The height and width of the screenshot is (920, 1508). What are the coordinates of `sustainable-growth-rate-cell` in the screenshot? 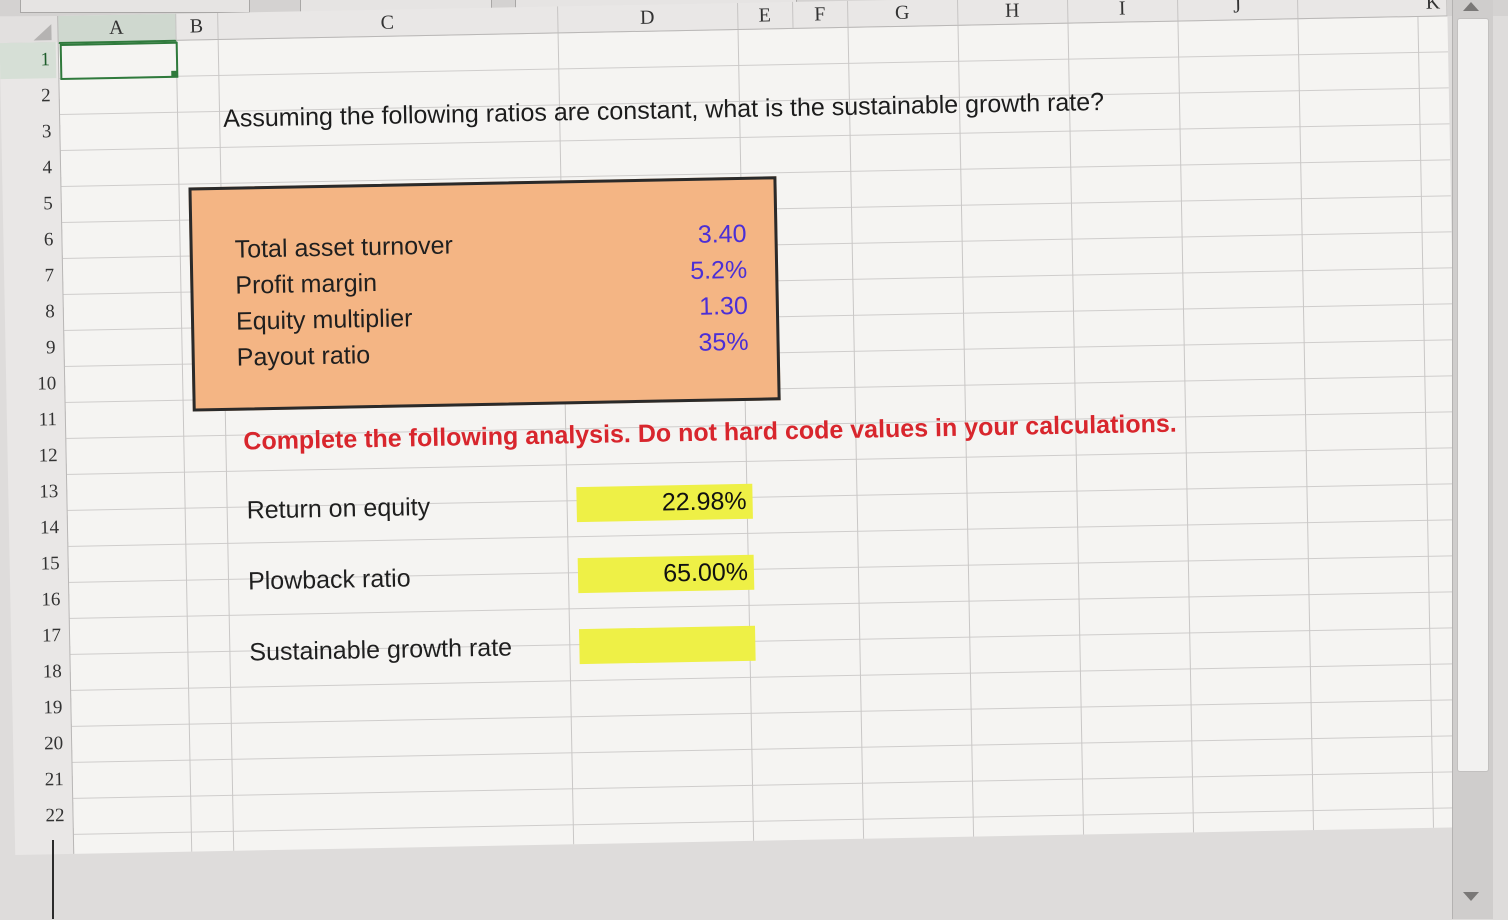 It's located at (667, 645).